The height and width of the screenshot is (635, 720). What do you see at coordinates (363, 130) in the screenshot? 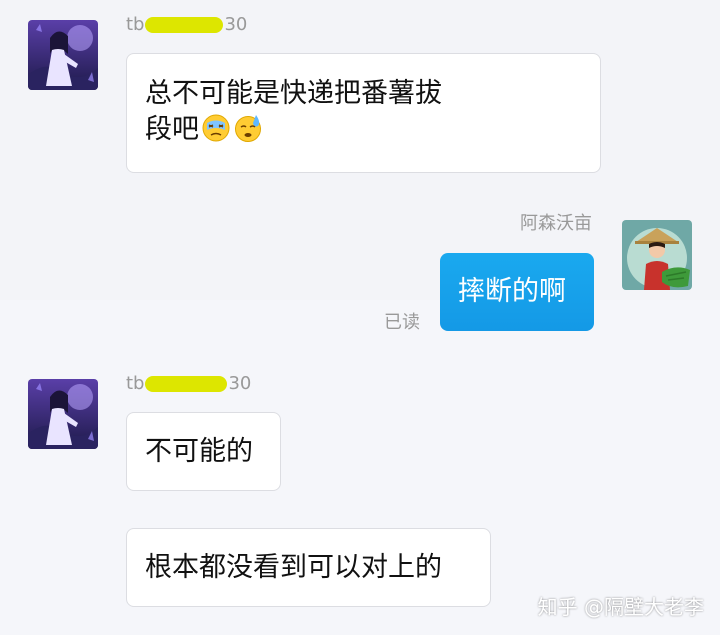
I see `message-text-line-with-emojis: 段吧` at bounding box center [363, 130].